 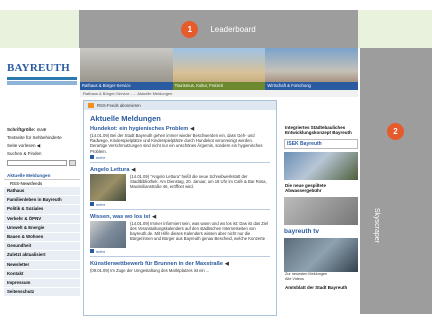 What do you see at coordinates (42, 265) in the screenshot?
I see `nav-item: Newsletter` at bounding box center [42, 265].